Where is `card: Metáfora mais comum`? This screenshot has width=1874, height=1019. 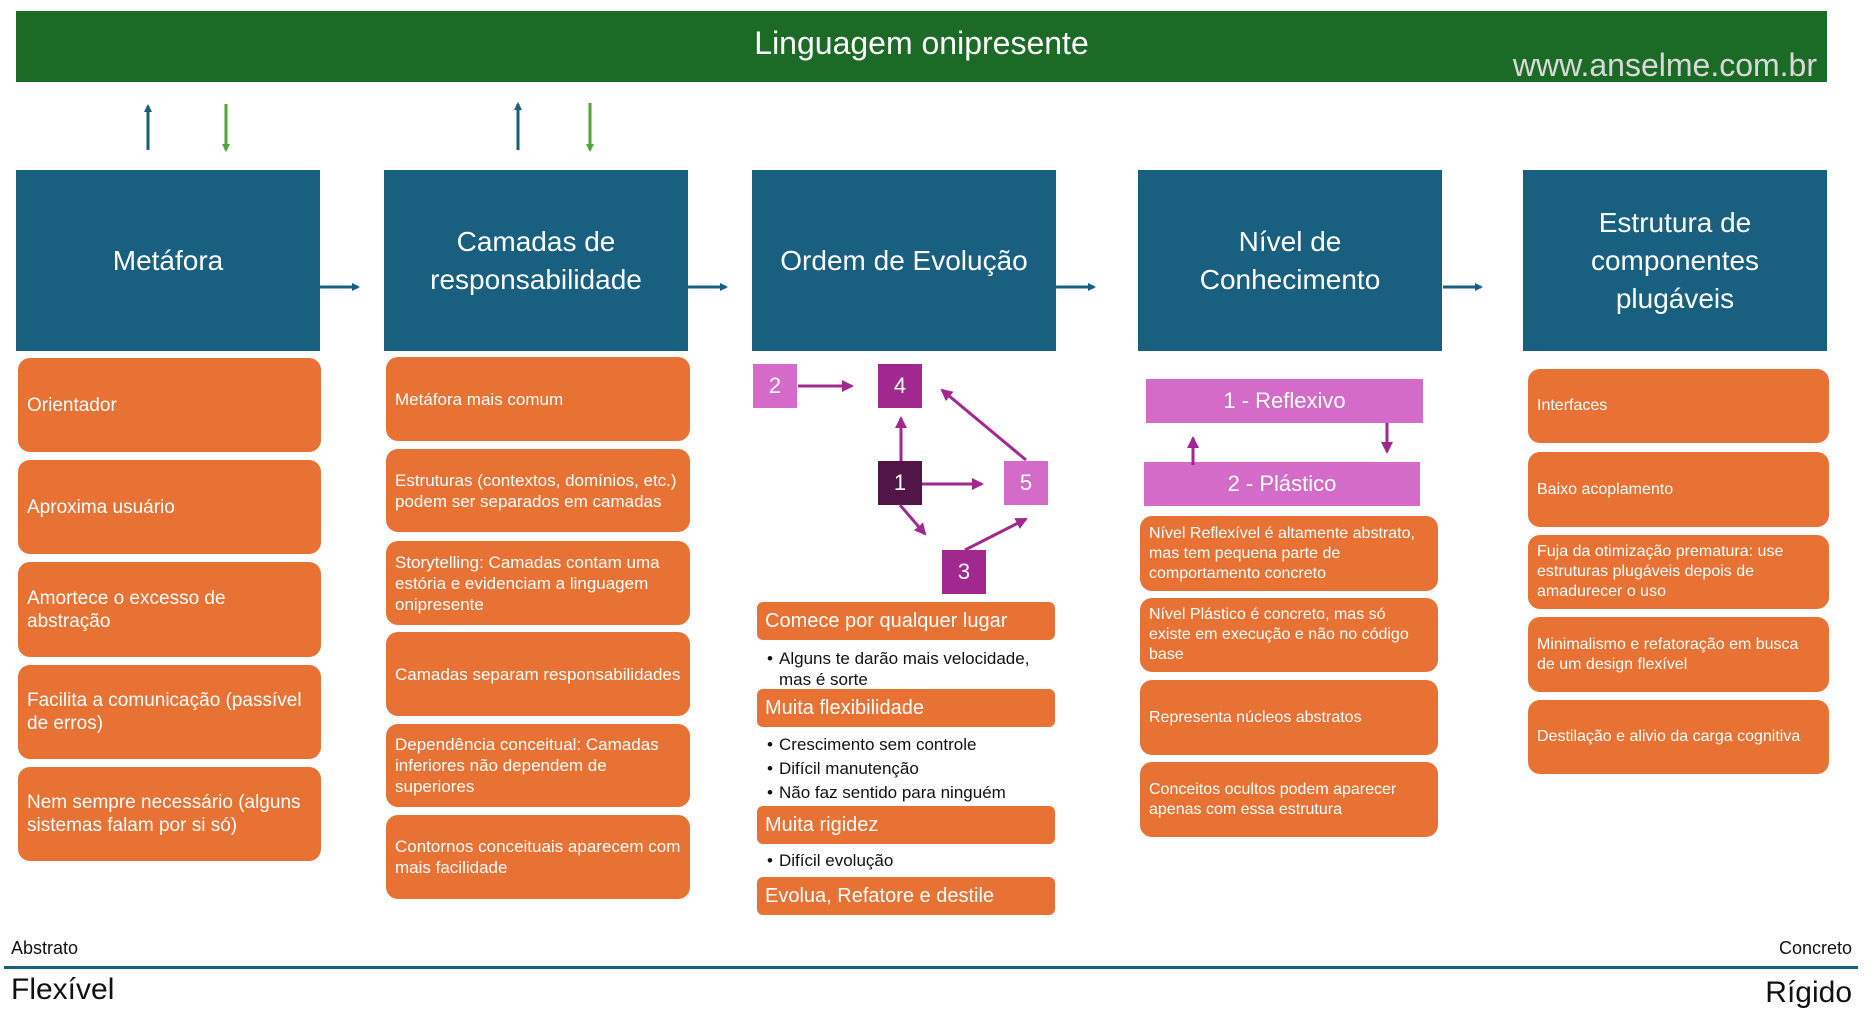
card: Metáfora mais comum is located at coordinates (538, 399).